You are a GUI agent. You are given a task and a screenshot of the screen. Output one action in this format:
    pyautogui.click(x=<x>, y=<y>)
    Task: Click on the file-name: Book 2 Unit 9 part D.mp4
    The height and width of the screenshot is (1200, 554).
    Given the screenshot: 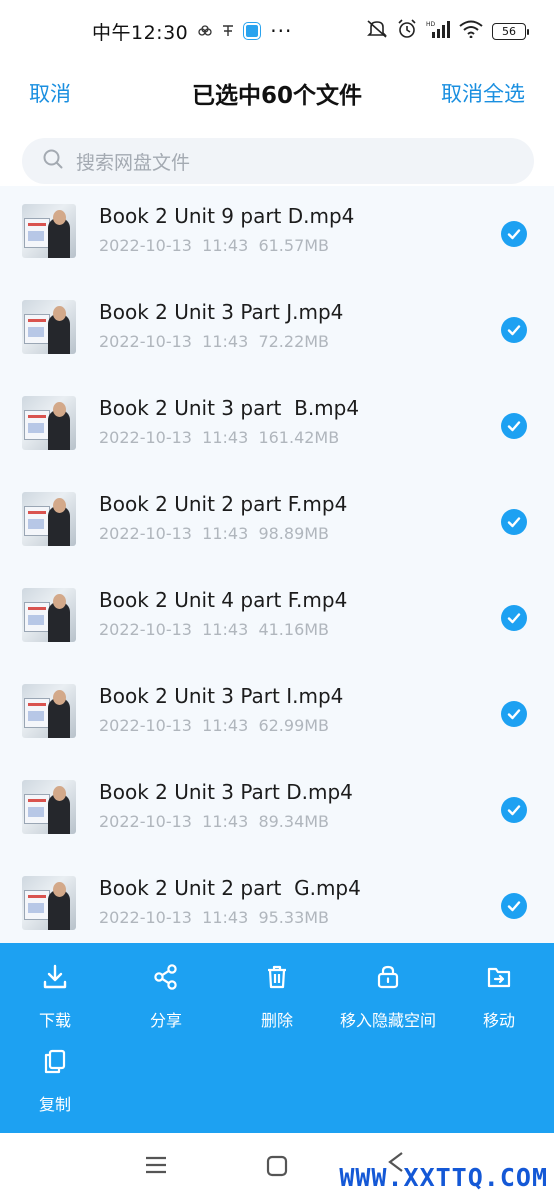 What is the action you would take?
    pyautogui.click(x=227, y=216)
    